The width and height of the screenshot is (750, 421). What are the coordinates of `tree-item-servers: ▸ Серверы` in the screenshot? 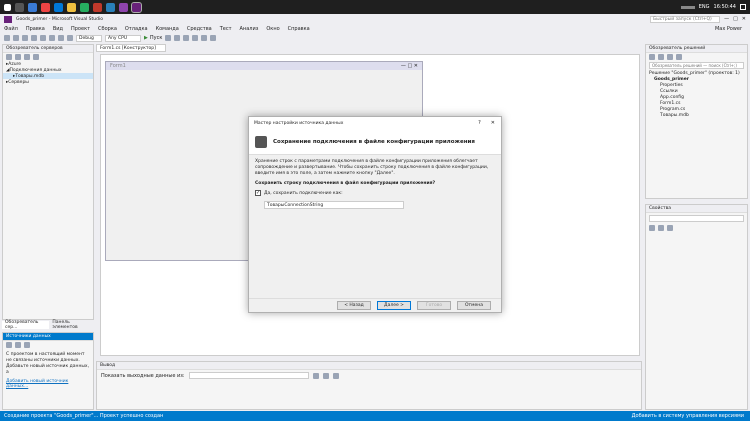 It's located at (48, 82).